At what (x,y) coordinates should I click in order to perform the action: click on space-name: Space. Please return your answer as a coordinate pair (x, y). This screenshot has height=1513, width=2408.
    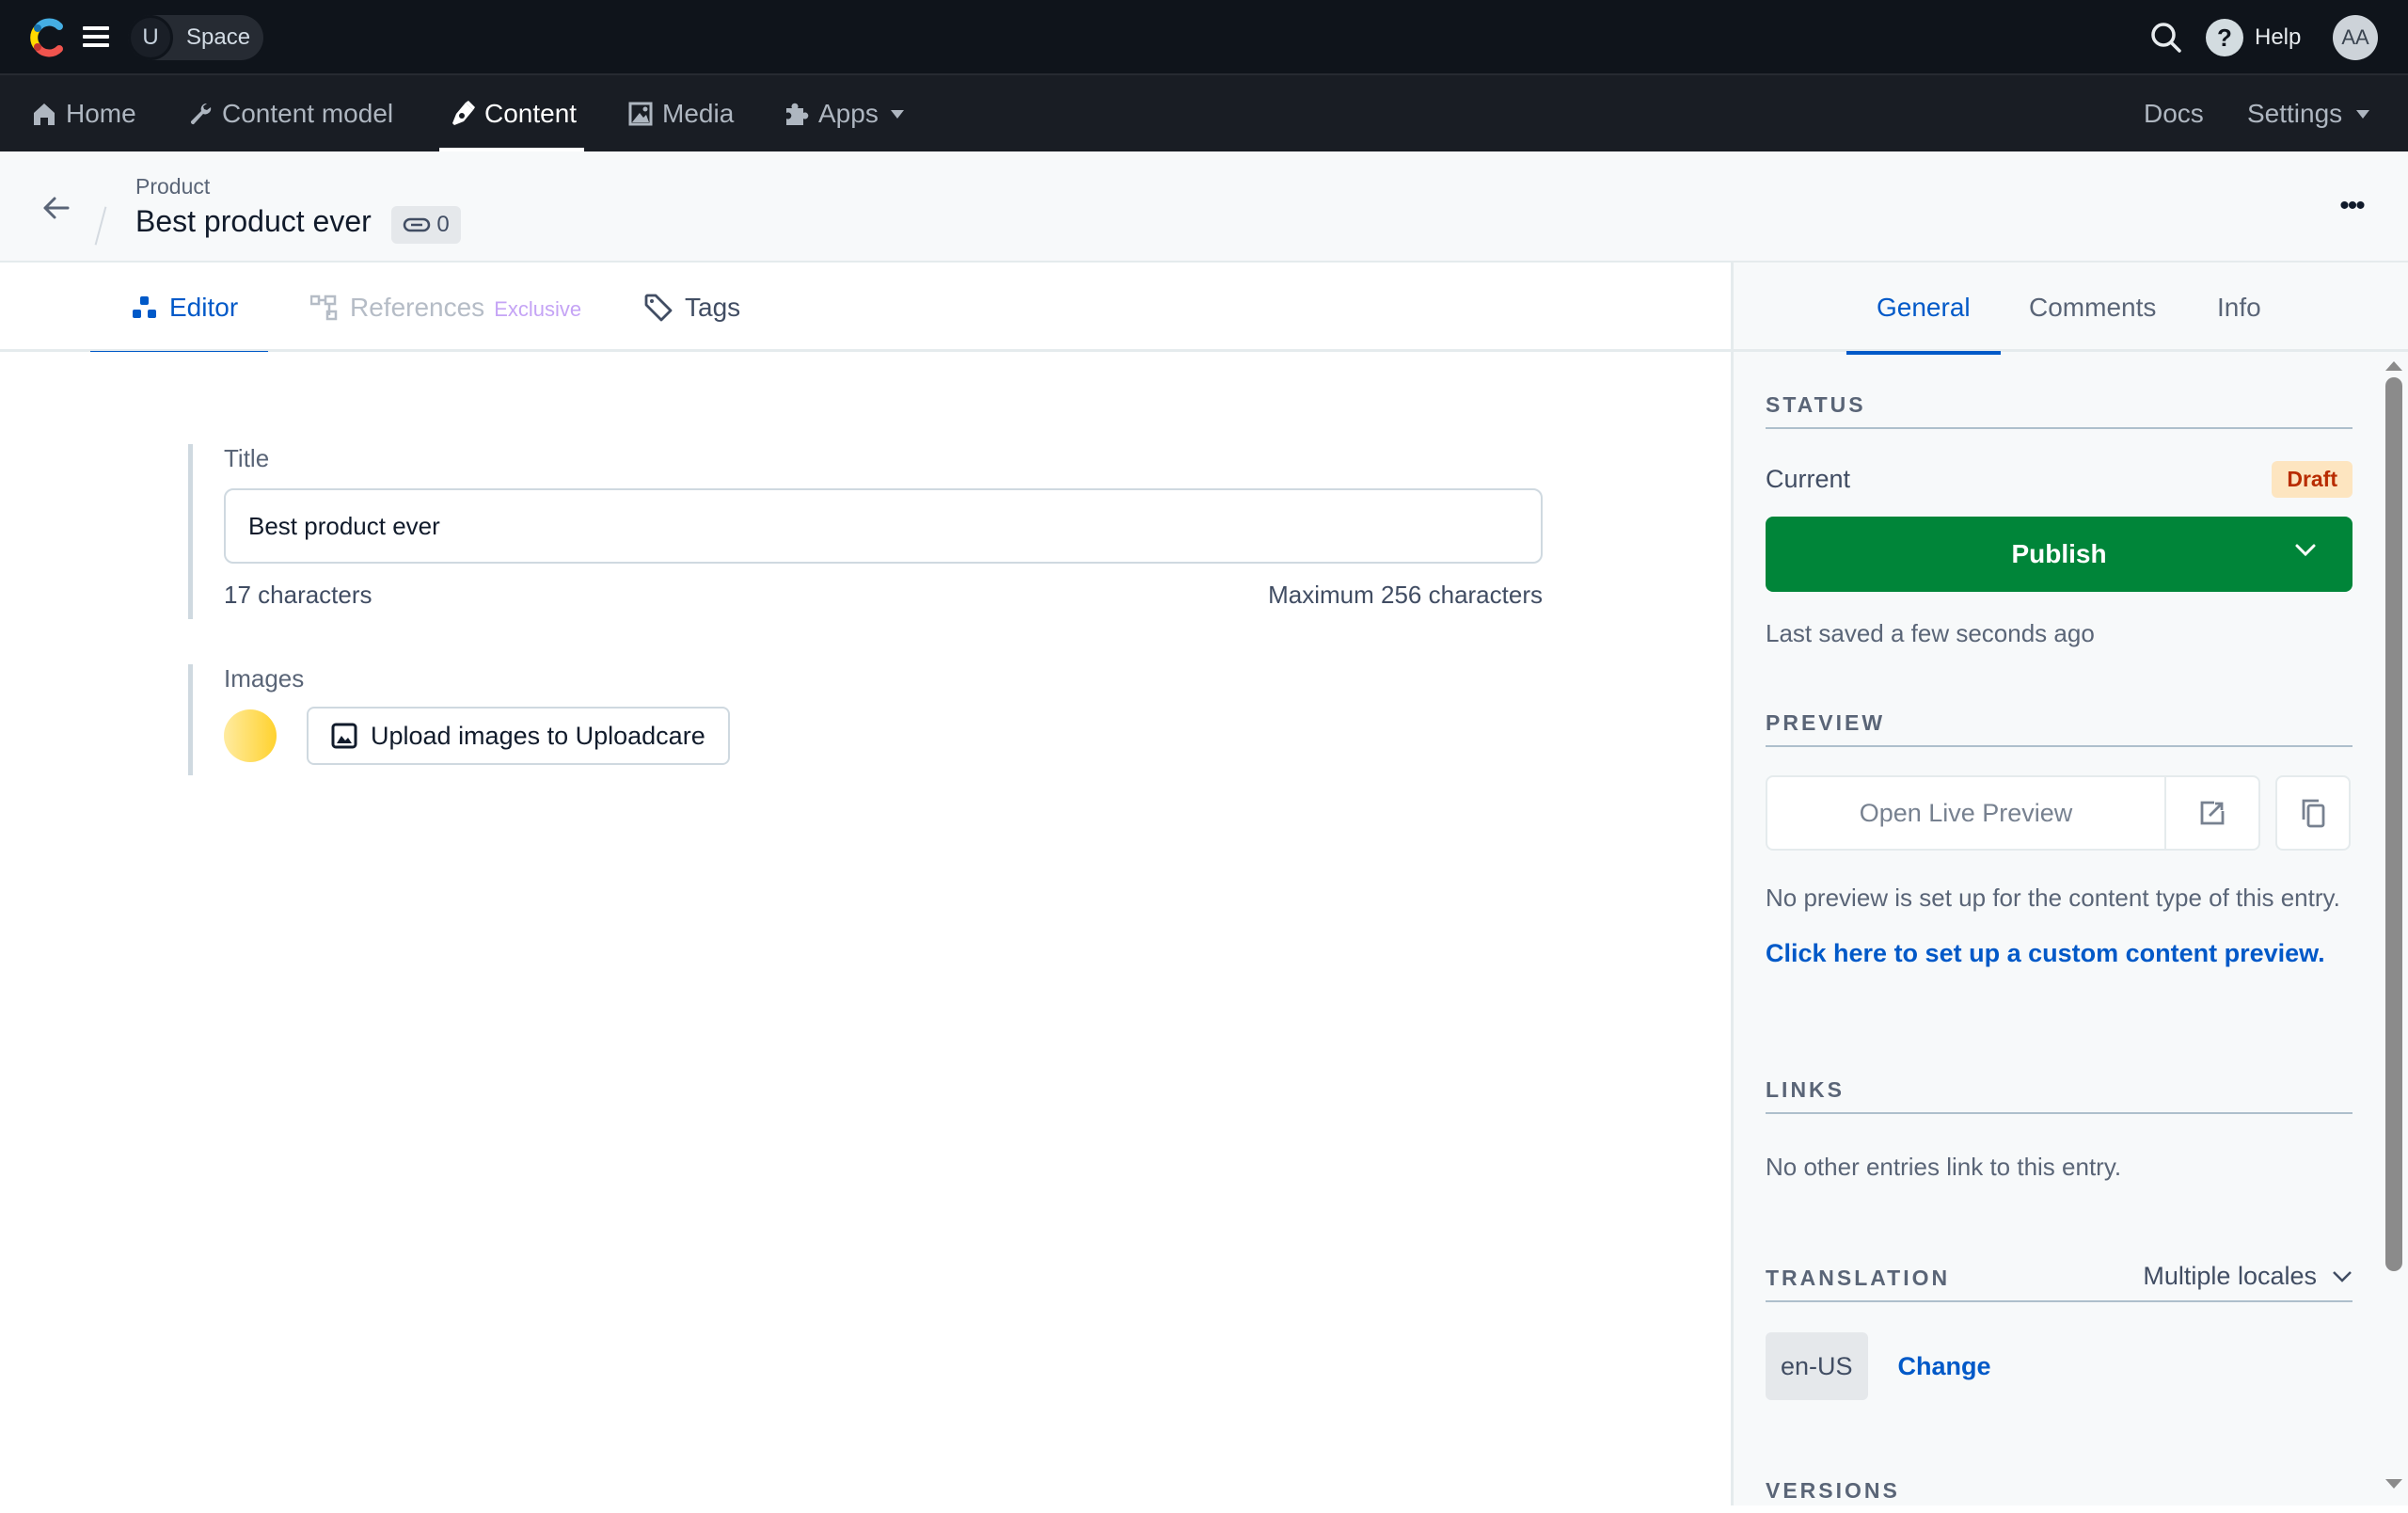
    Looking at the image, I should click on (219, 37).